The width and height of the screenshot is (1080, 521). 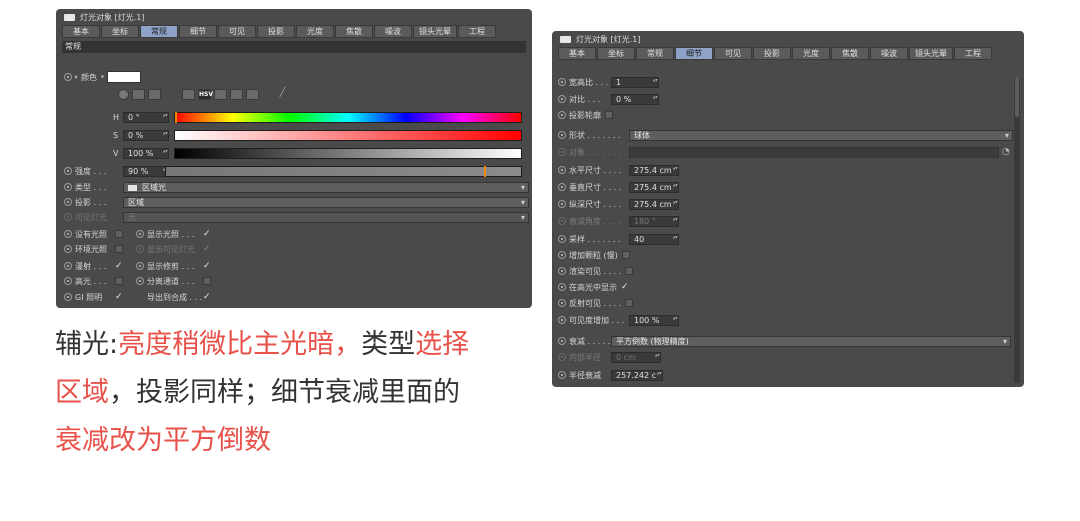 I want to click on visibility-increase-input: 100 %, so click(x=654, y=320).